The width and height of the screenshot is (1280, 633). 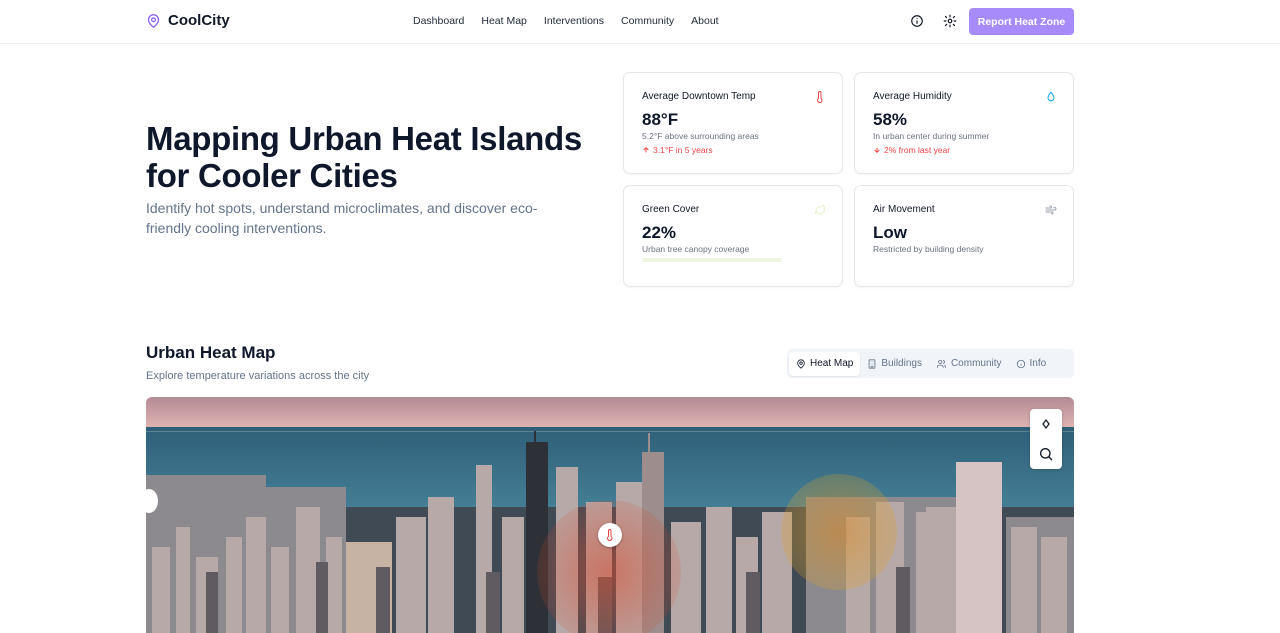 What do you see at coordinates (890, 232) in the screenshot?
I see `stat-value: Low` at bounding box center [890, 232].